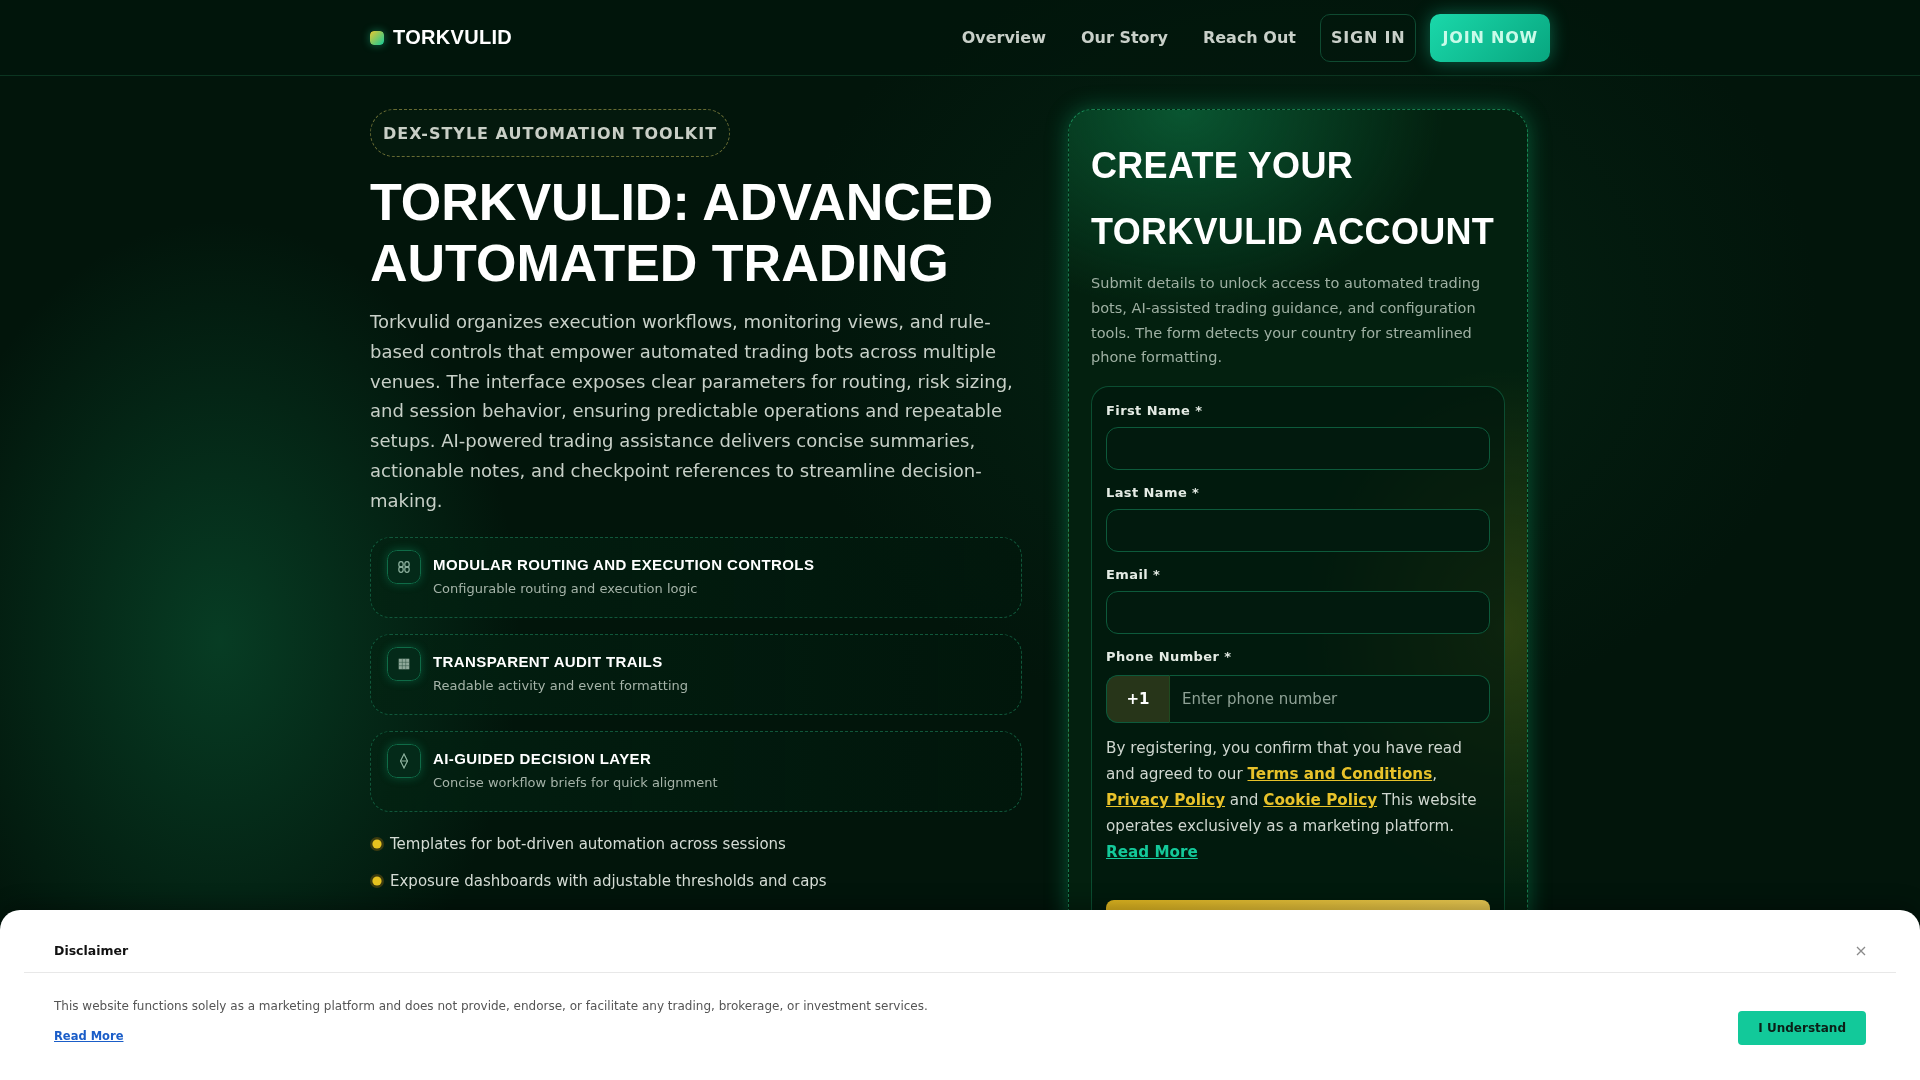 This screenshot has width=1920, height=1080. Describe the element at coordinates (624, 565) in the screenshot. I see `feature-title: MODULAR ROUTING AND EXECUTION CONTROLS` at that location.